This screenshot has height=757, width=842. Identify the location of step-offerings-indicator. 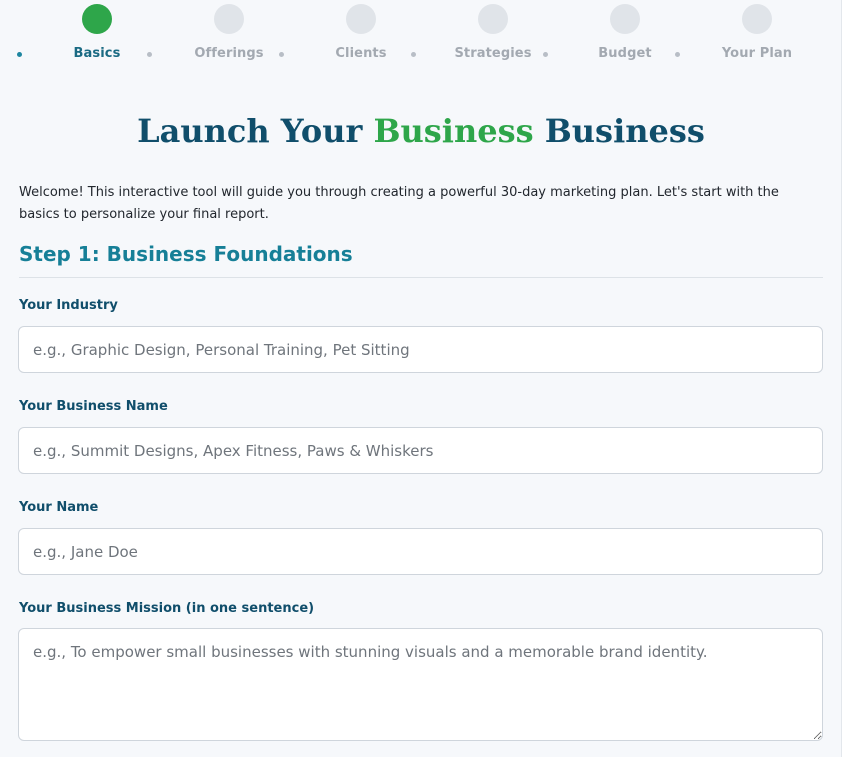
(229, 19).